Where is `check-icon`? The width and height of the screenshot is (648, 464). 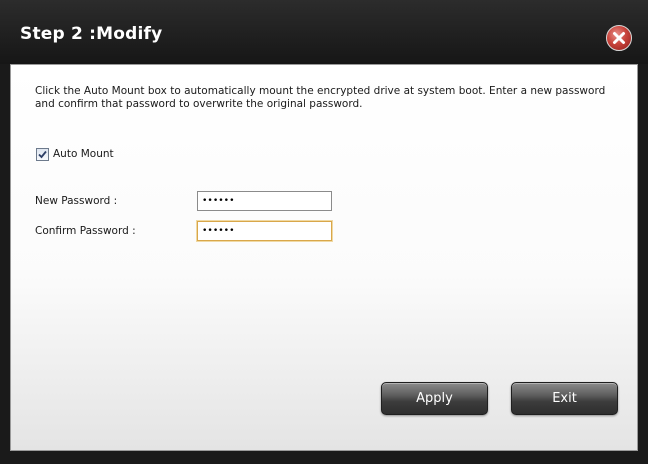 check-icon is located at coordinates (42, 154).